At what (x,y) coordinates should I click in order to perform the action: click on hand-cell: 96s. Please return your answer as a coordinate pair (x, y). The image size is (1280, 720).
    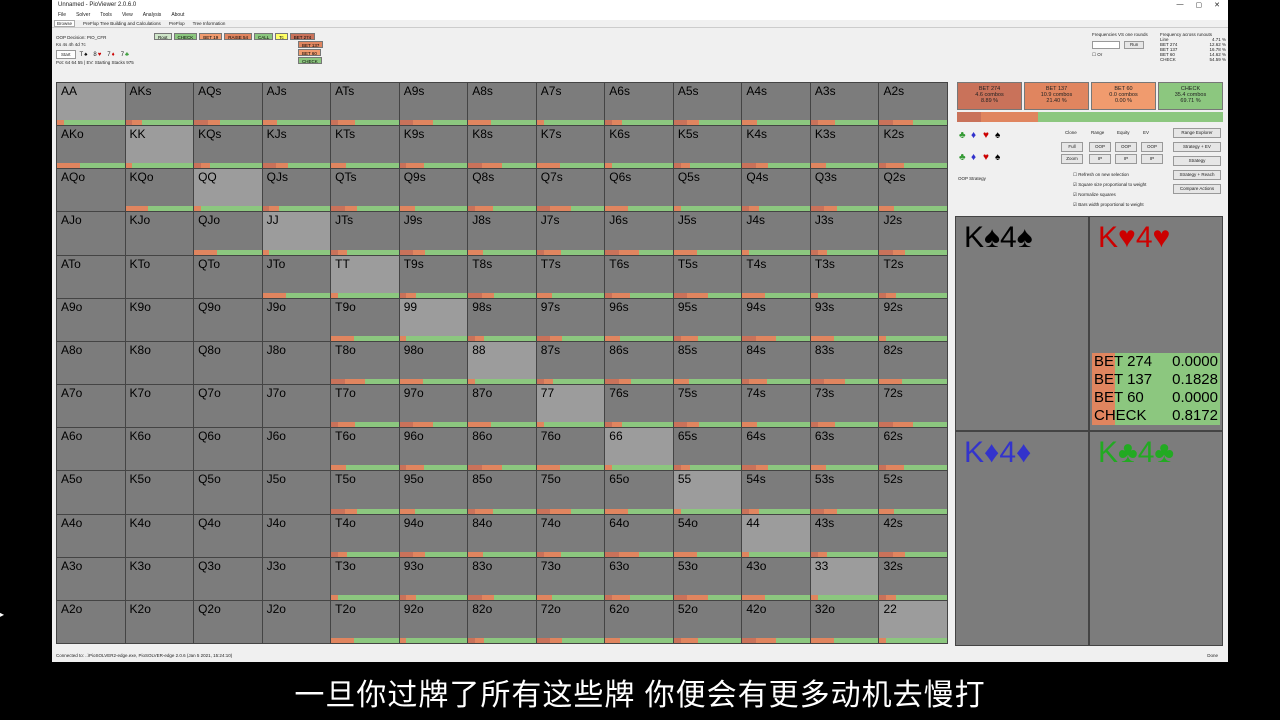
    Looking at the image, I should click on (639, 319).